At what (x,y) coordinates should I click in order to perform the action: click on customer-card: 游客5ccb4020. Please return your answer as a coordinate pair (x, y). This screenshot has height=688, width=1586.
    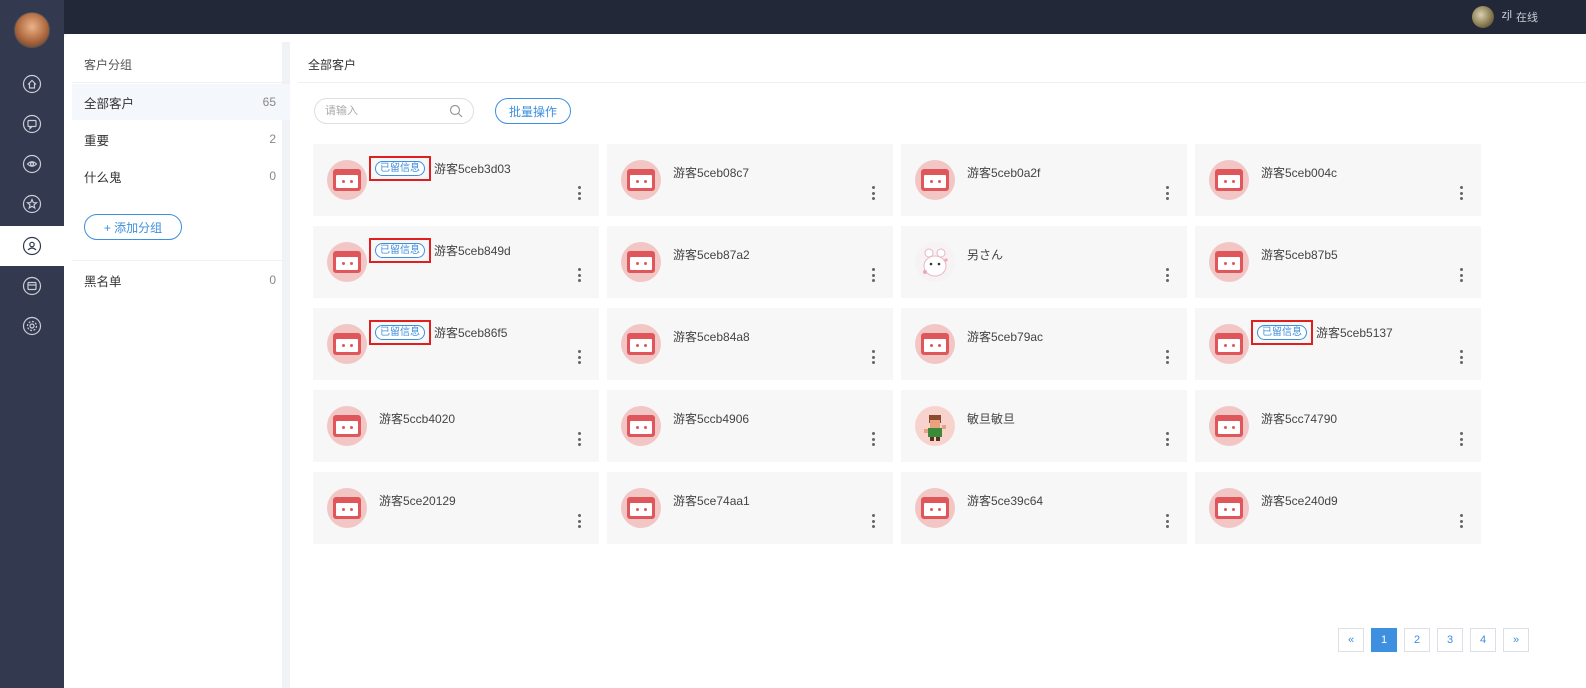
    Looking at the image, I should click on (456, 426).